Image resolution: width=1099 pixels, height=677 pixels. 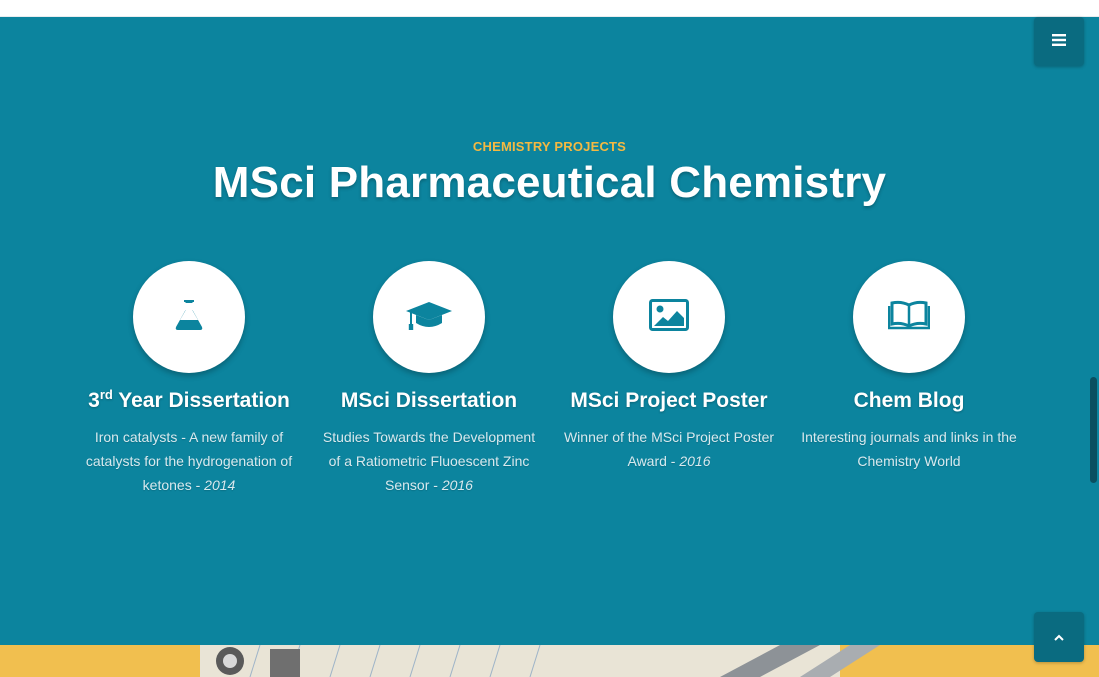 What do you see at coordinates (549, 146) in the screenshot?
I see `section-kicker: CHEMISTRY PROJECTS` at bounding box center [549, 146].